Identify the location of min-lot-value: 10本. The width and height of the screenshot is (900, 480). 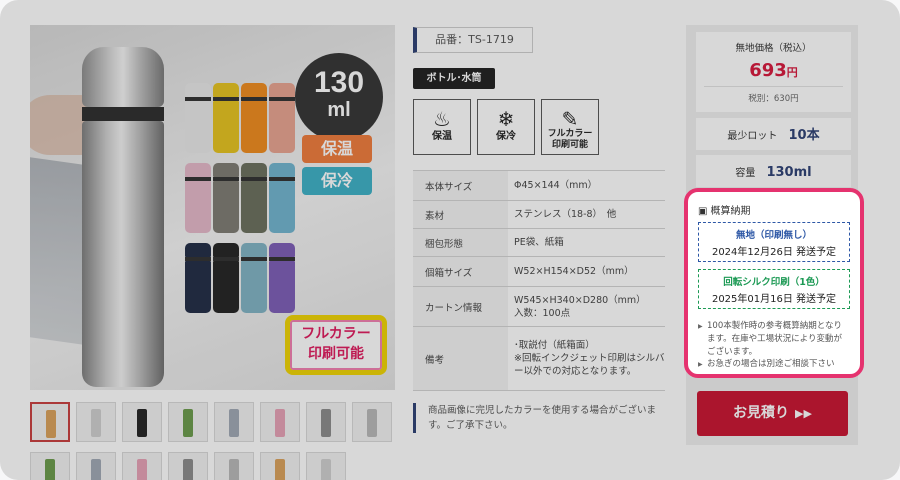
(804, 135).